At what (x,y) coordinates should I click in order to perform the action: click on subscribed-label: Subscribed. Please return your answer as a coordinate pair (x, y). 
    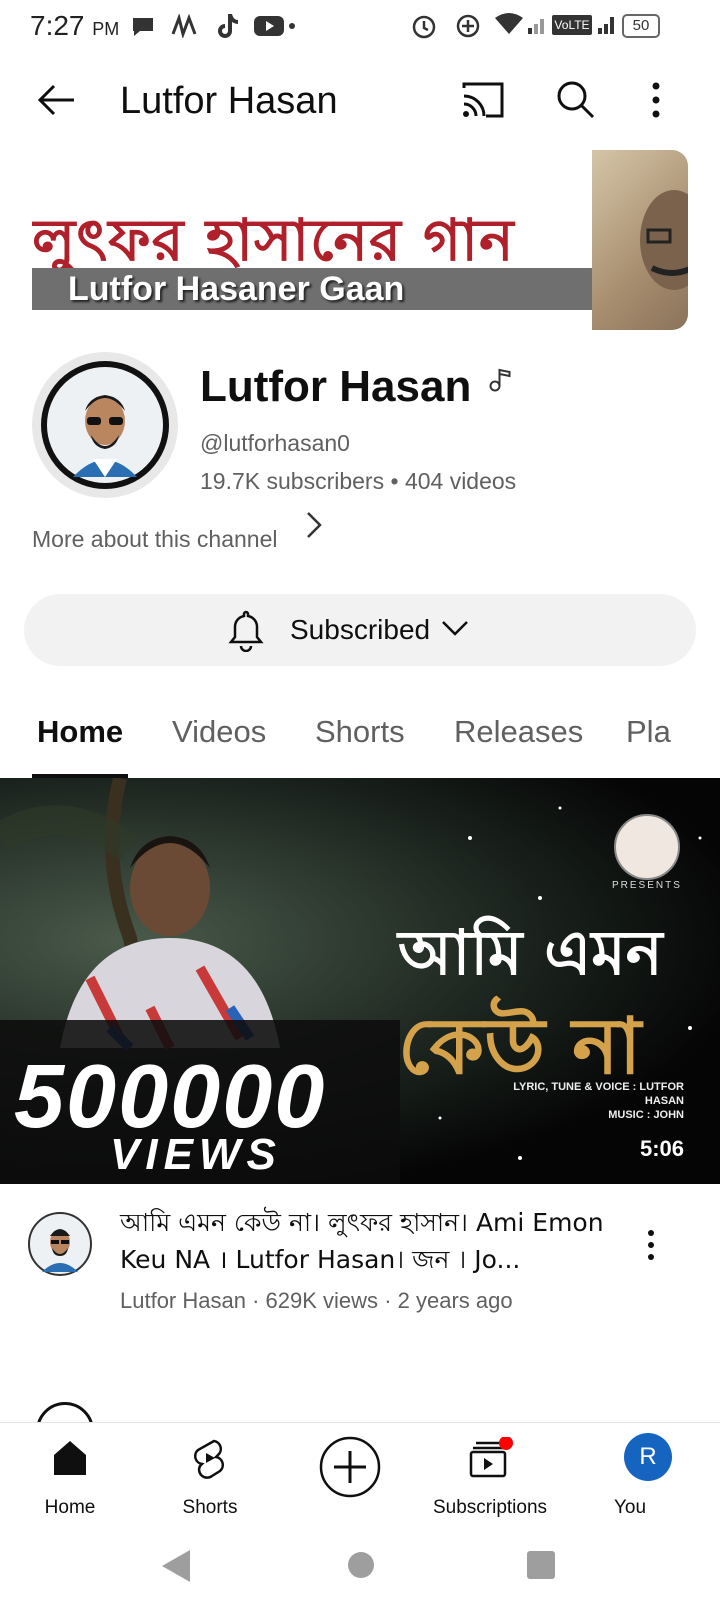
    Looking at the image, I should click on (360, 629).